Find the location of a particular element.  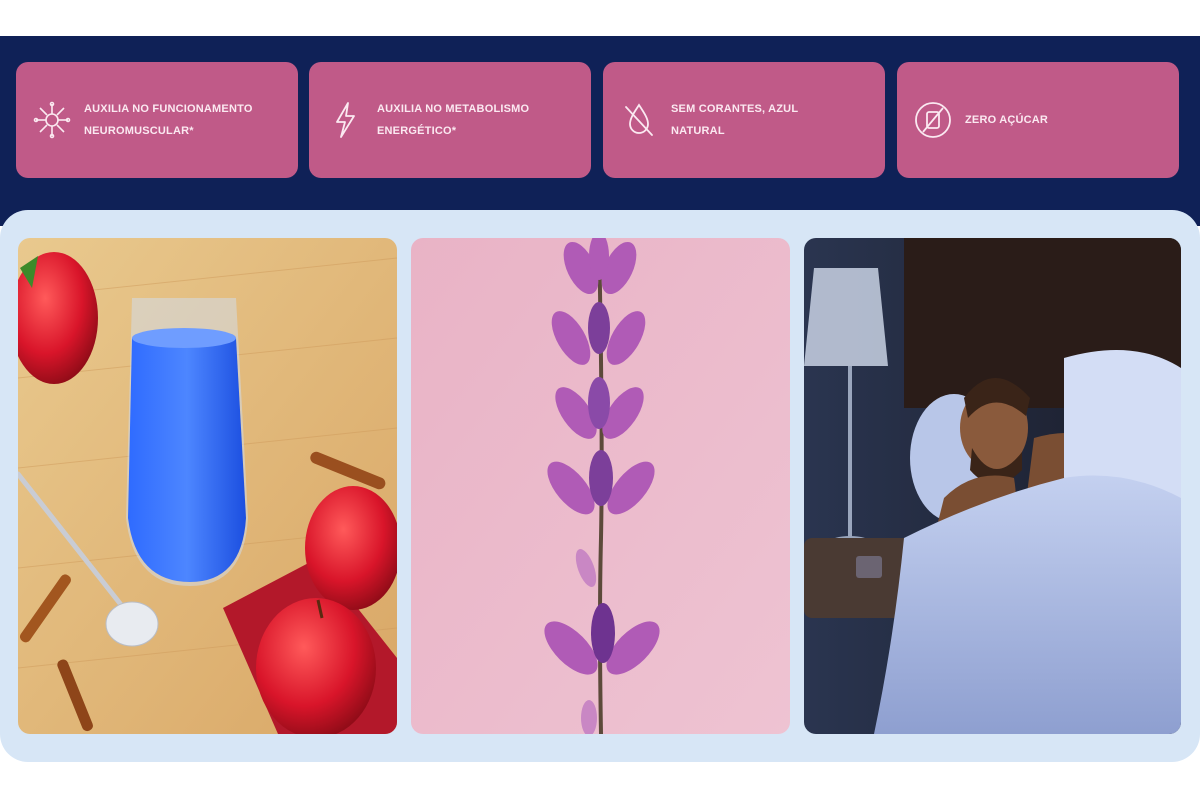

benefit-card-natural-color: Sem corantes, azul natural is located at coordinates (744, 120).